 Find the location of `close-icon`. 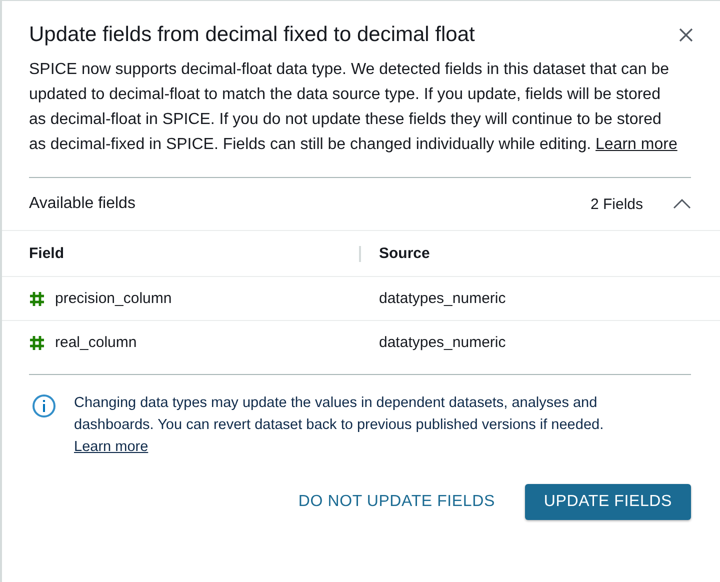

close-icon is located at coordinates (686, 35).